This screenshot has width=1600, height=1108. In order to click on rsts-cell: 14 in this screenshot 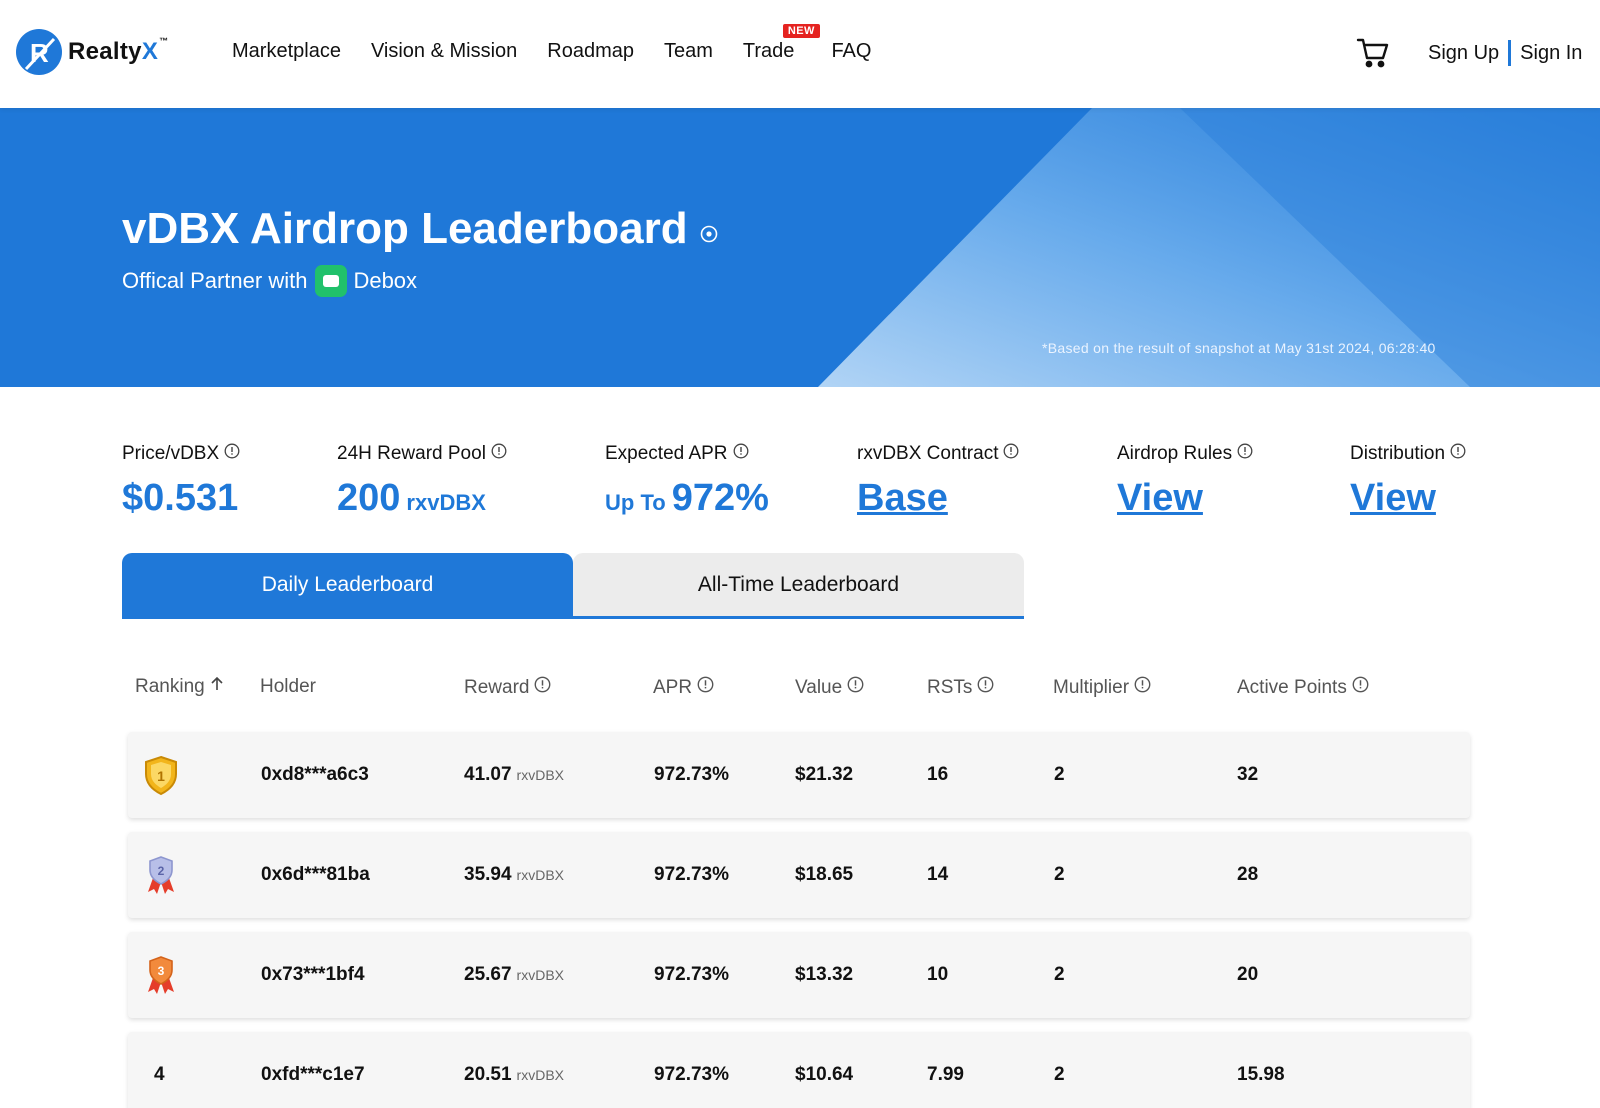, I will do `click(938, 874)`.